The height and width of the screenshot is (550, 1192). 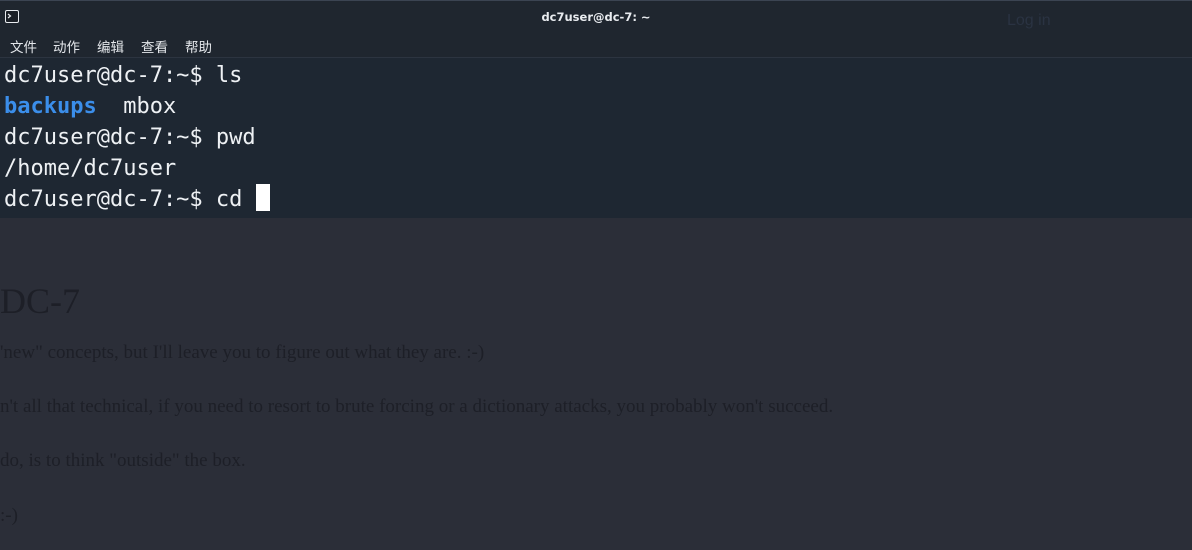 I want to click on file-entry: mbox, so click(x=150, y=106).